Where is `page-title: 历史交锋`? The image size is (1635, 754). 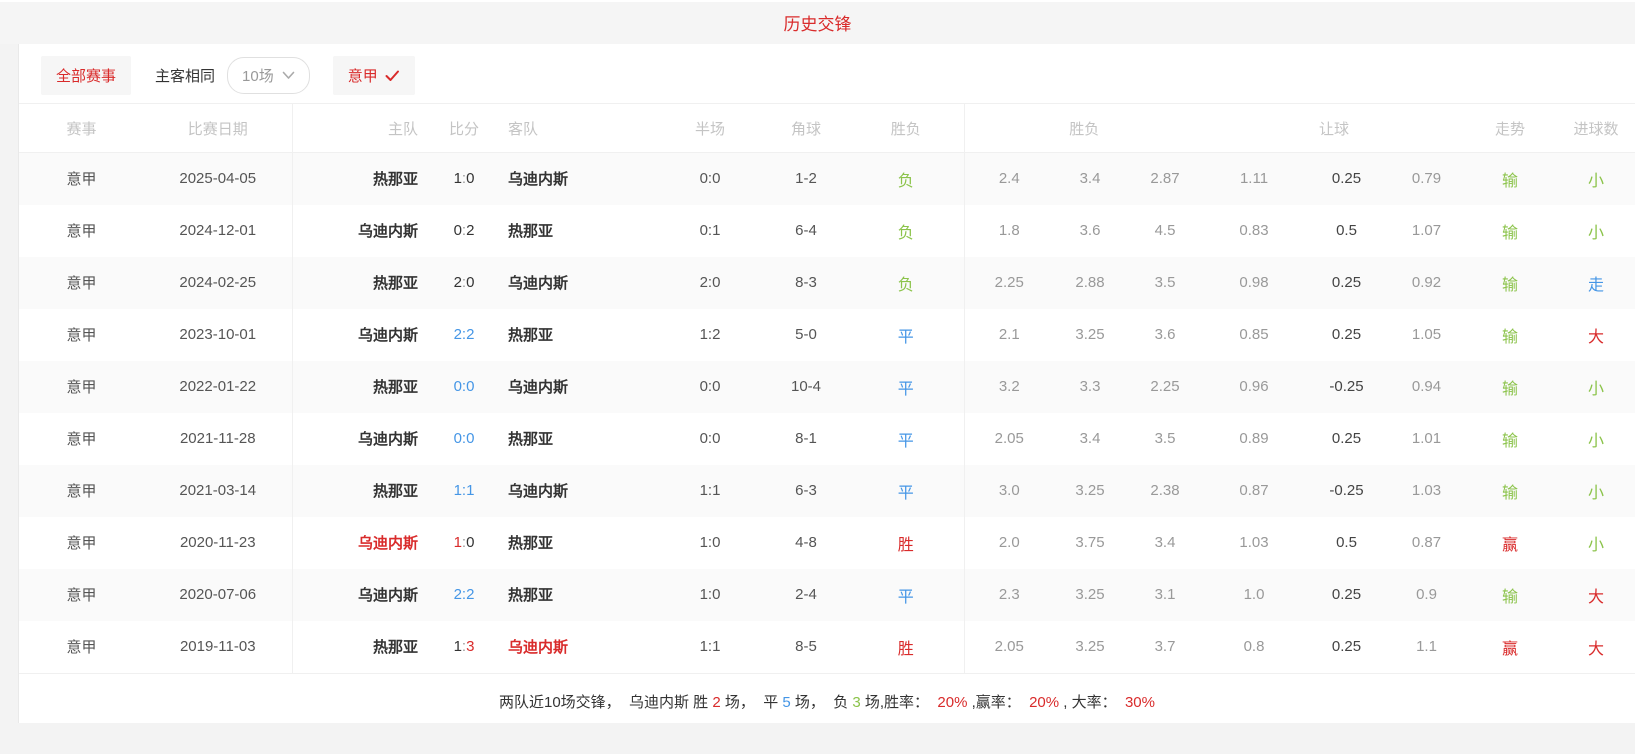 page-title: 历史交锋 is located at coordinates (817, 24).